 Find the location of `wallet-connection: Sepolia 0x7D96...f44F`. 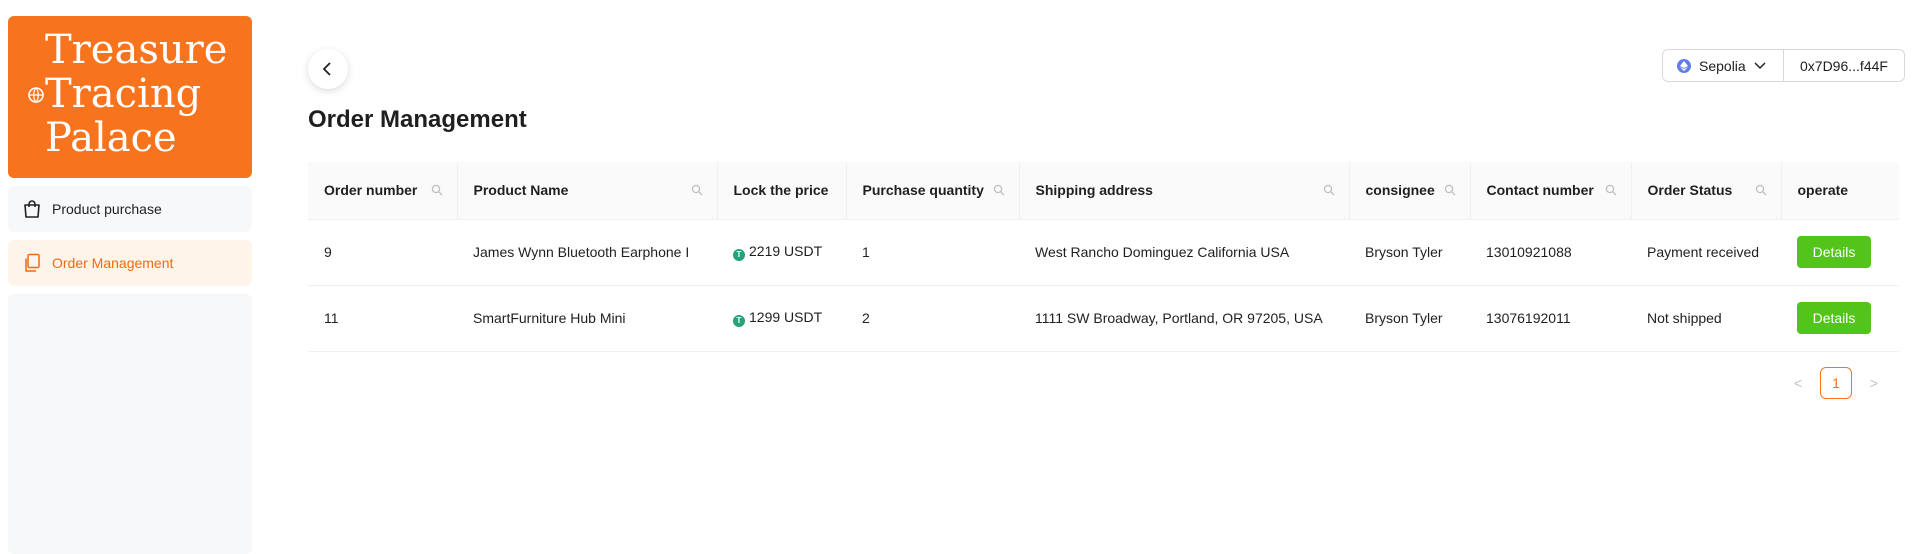

wallet-connection: Sepolia 0x7D96...f44F is located at coordinates (1783, 65).